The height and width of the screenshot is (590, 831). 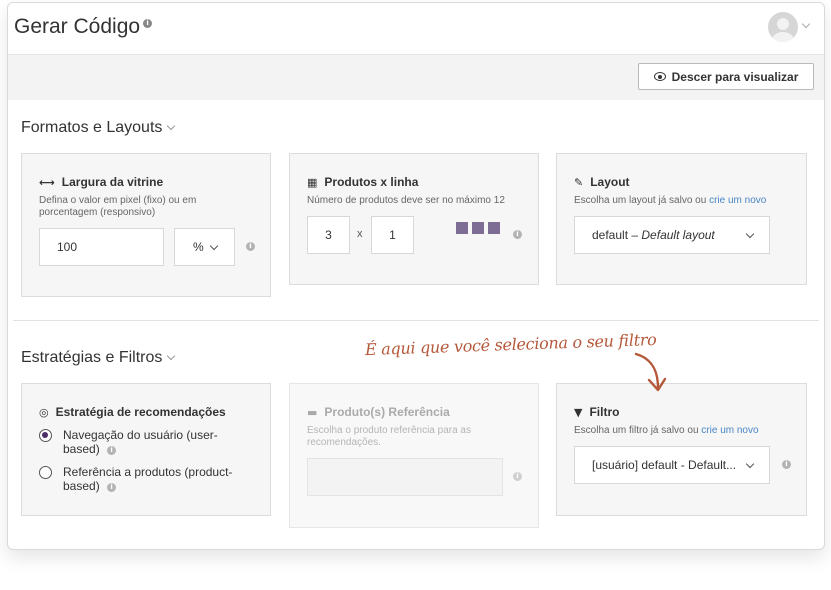 What do you see at coordinates (405, 477) in the screenshot?
I see `reference-product-input` at bounding box center [405, 477].